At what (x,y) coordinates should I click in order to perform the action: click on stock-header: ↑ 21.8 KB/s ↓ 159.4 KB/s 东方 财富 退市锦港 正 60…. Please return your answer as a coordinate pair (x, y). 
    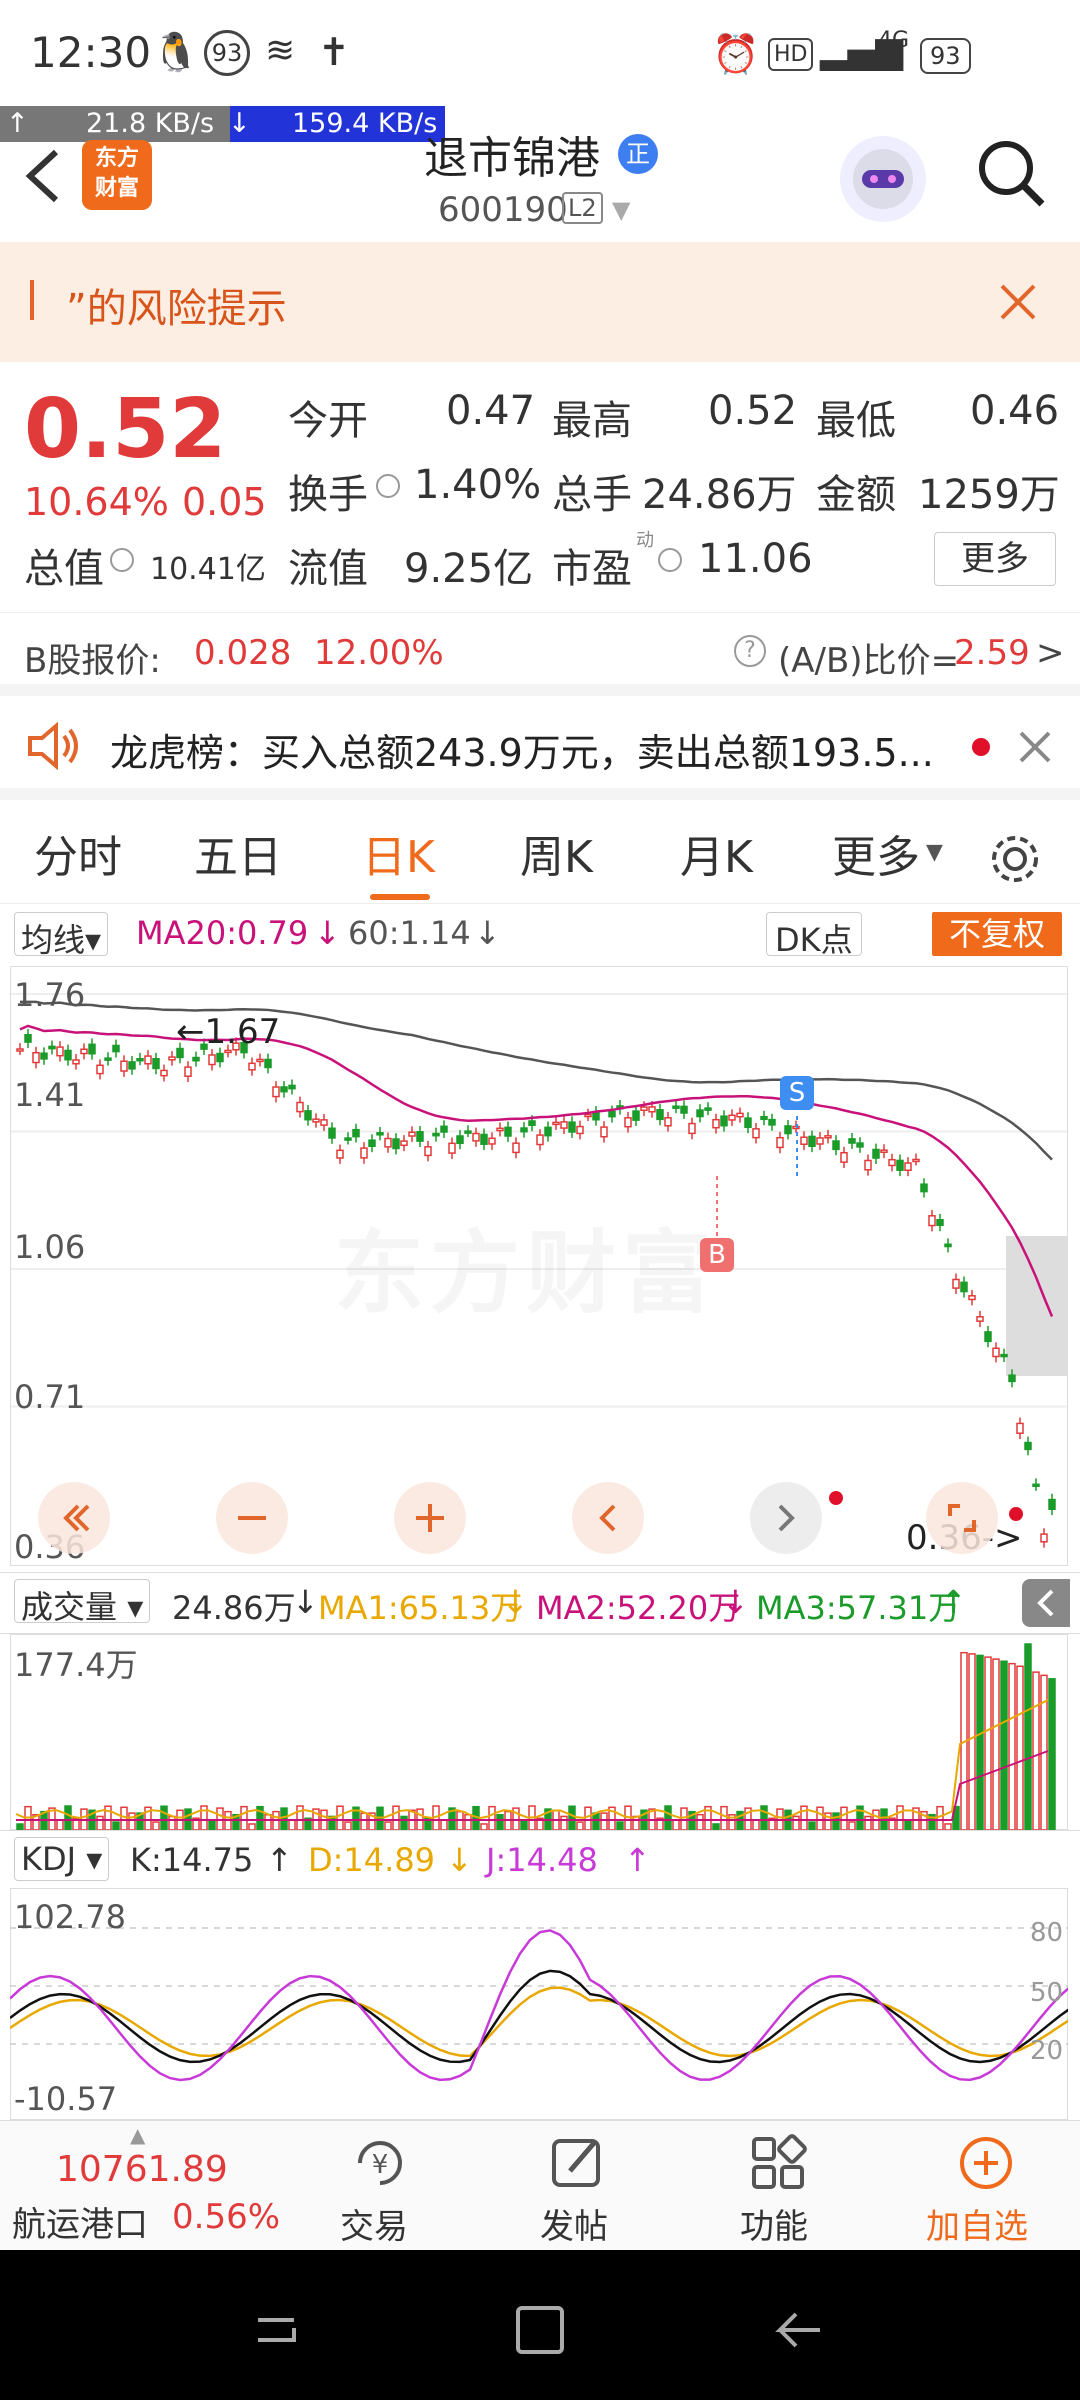
    Looking at the image, I should click on (540, 174).